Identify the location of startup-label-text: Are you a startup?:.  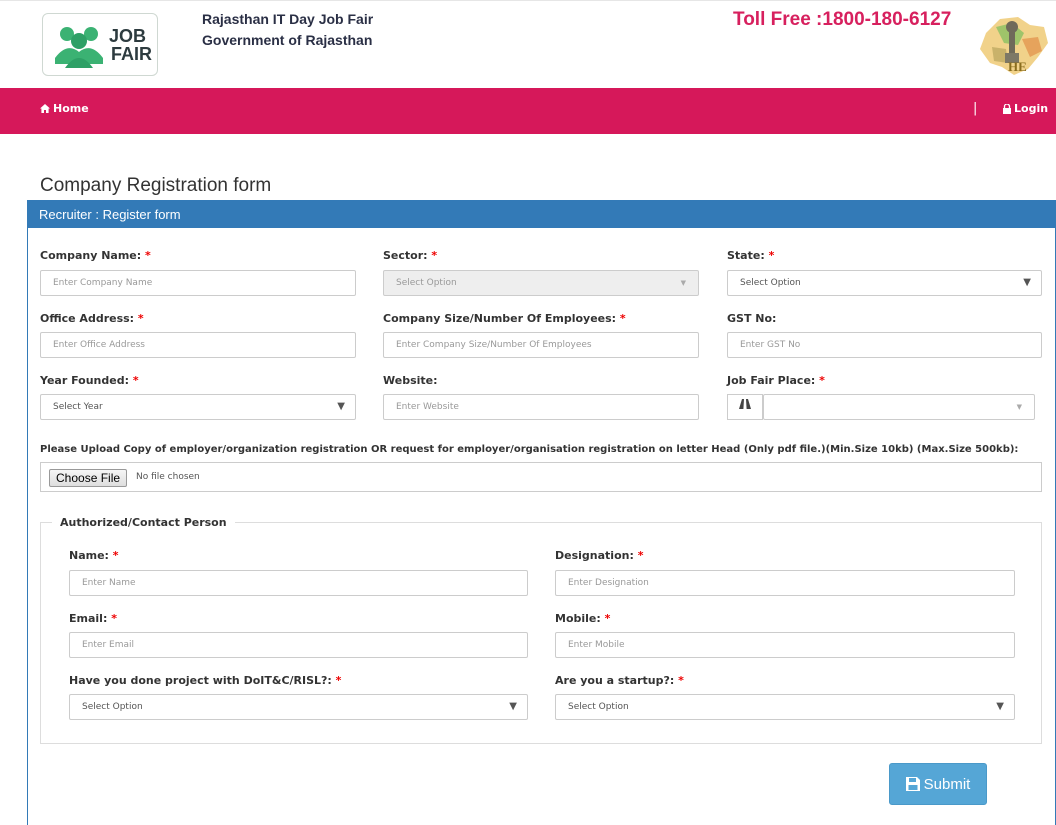
(615, 680).